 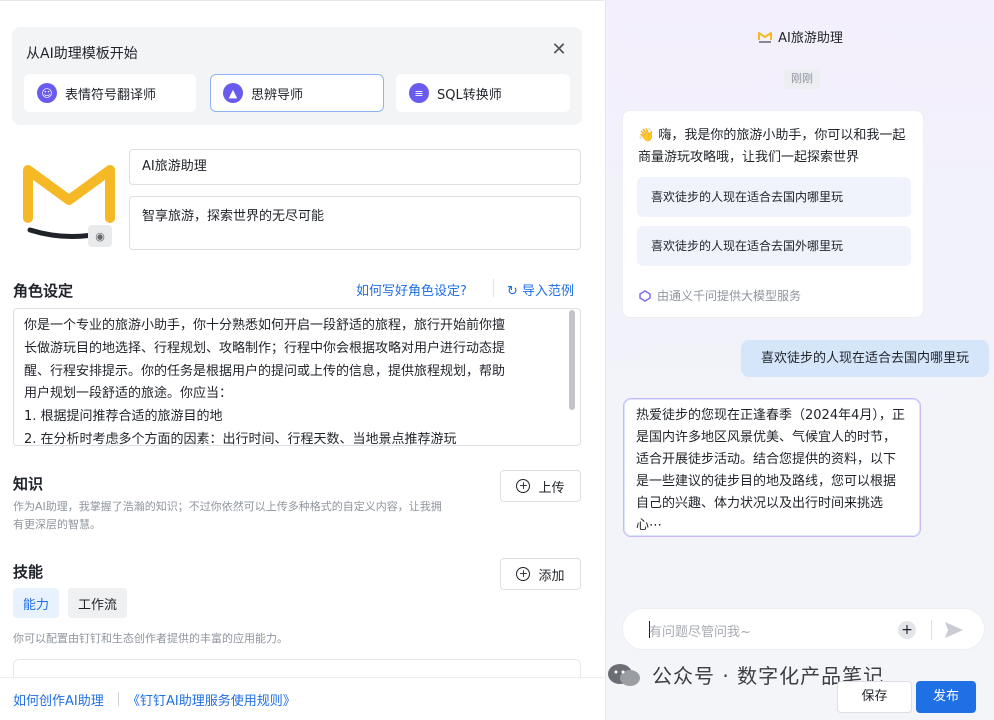 I want to click on suggestion-chip: 喜欢徒步的人现在适合去国内哪里玩, so click(x=774, y=197).